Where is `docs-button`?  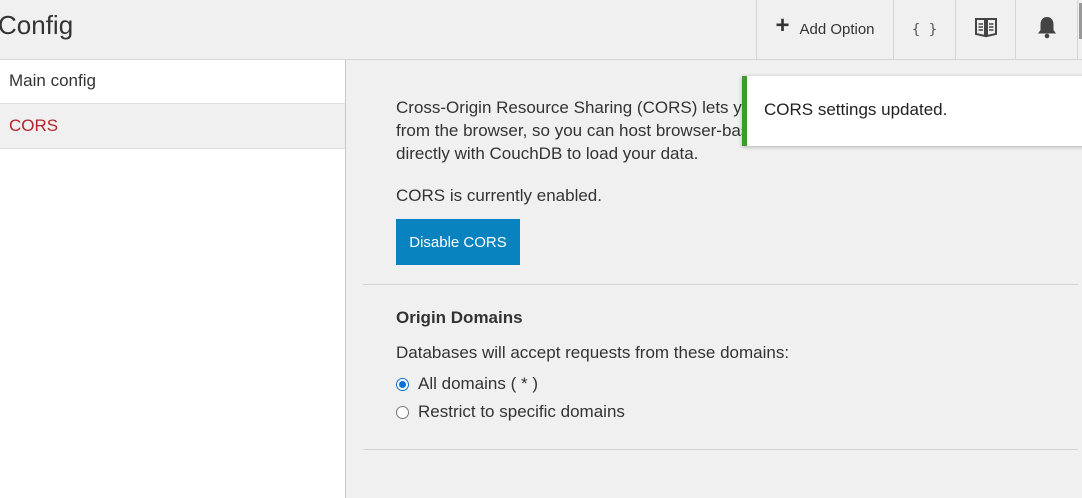 docs-button is located at coordinates (985, 29).